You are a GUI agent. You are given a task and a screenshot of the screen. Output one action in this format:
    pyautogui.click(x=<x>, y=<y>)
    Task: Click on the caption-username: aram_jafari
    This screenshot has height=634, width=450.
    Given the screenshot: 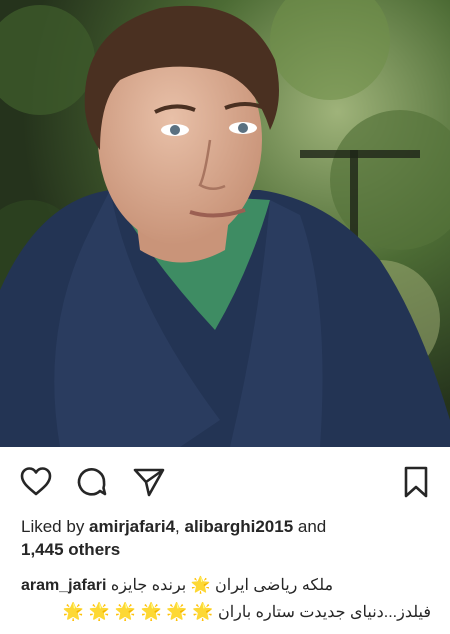 What is the action you would take?
    pyautogui.click(x=63, y=585)
    